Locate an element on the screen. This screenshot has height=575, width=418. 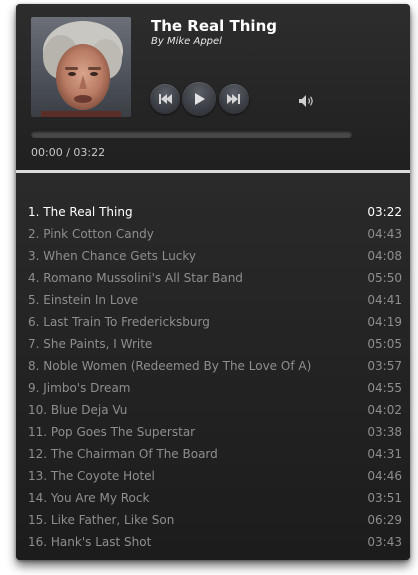
track-duration: 04:08 is located at coordinates (384, 256).